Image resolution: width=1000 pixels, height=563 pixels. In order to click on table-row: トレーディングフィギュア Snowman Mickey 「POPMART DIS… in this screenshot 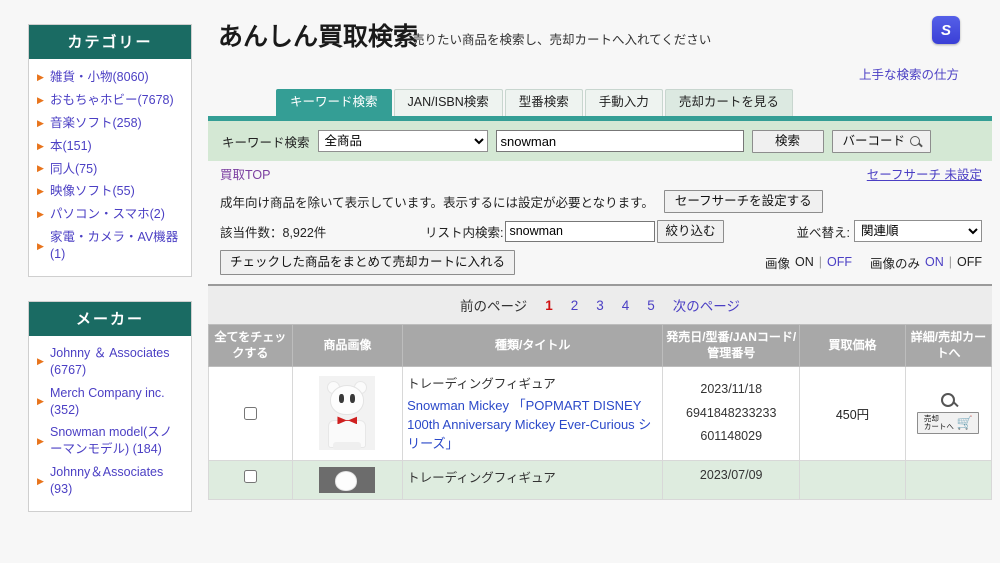, I will do `click(600, 413)`.